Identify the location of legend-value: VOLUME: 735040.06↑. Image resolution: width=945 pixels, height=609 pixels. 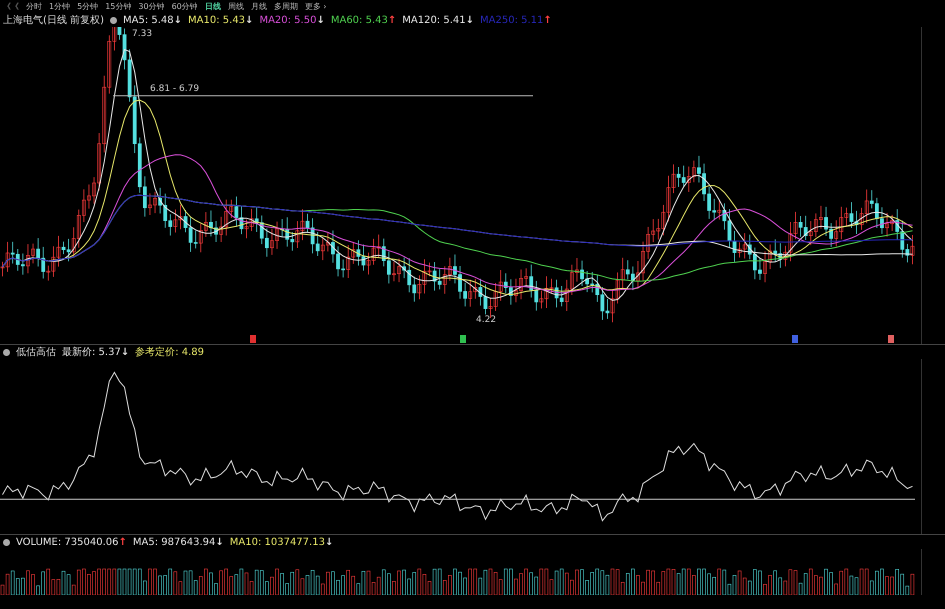
(71, 542).